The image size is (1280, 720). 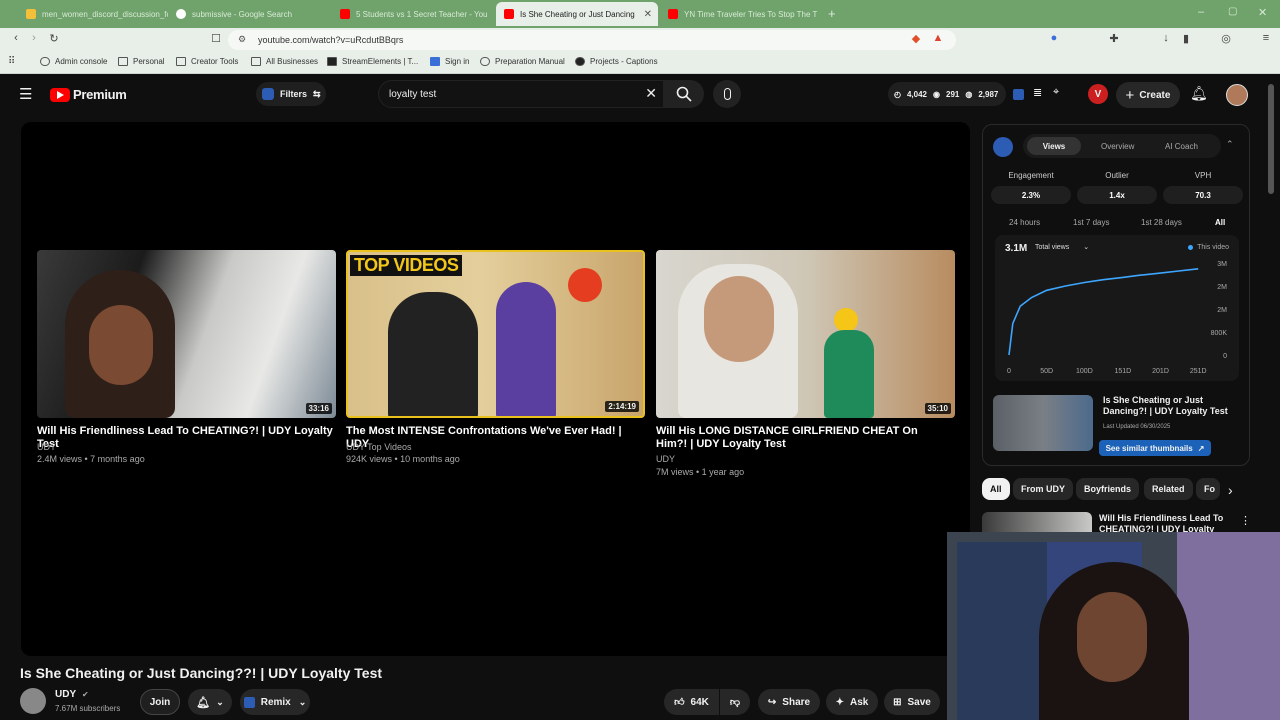 What do you see at coordinates (88, 94) in the screenshot?
I see `youtube-logo: Premium` at bounding box center [88, 94].